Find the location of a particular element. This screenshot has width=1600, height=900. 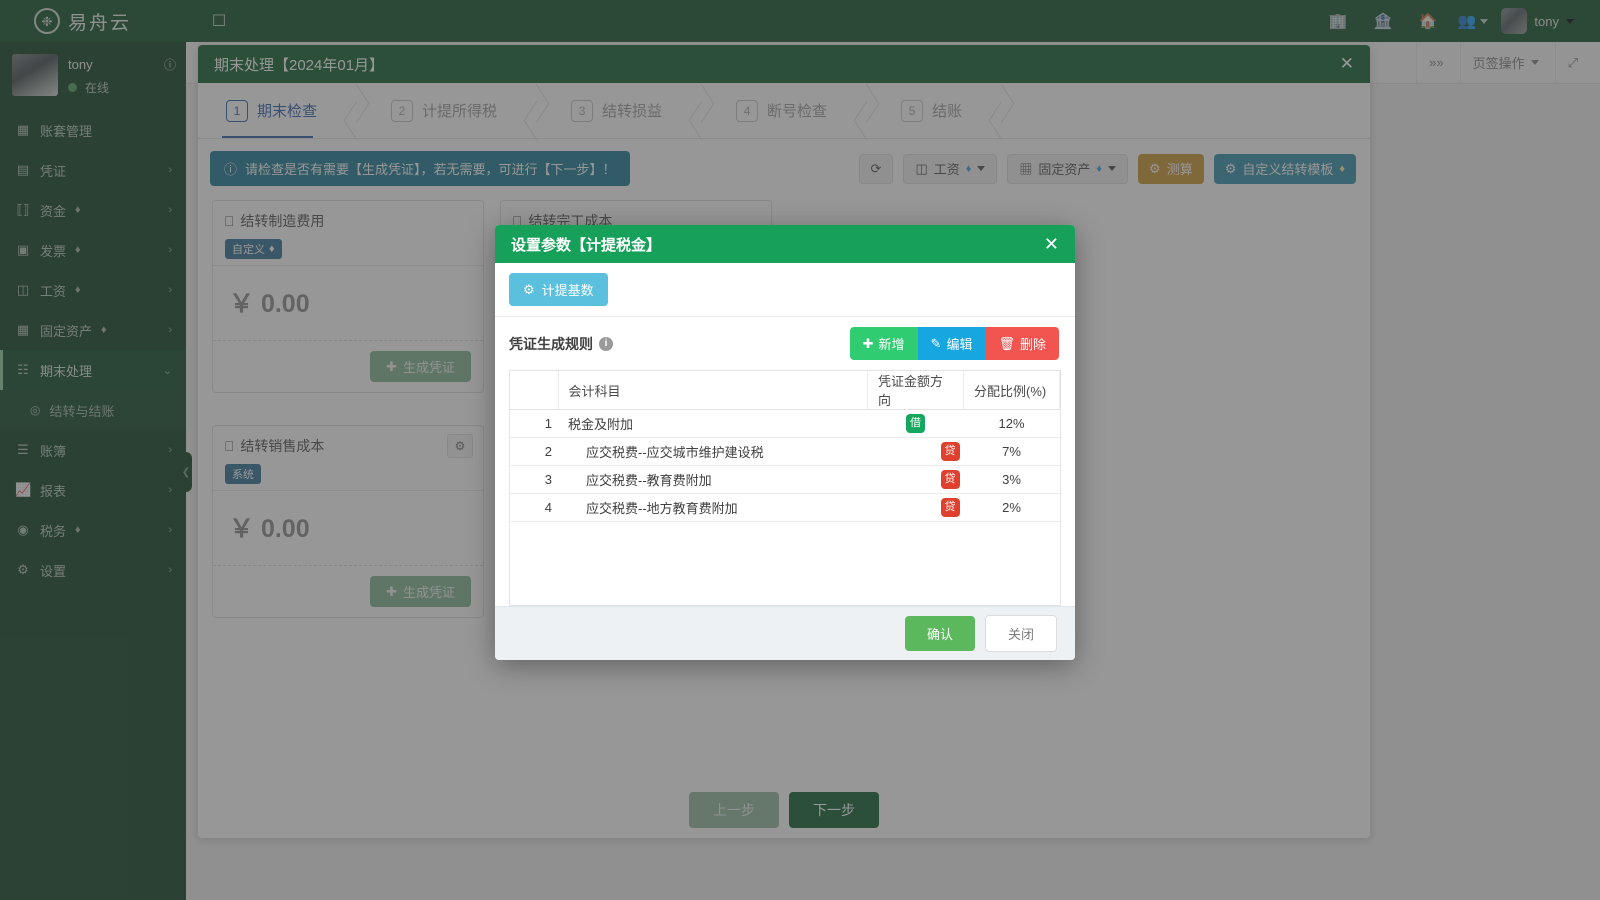

table-row: 2 应交税费--应交城市维护建设税 贷 7% is located at coordinates (785, 451).